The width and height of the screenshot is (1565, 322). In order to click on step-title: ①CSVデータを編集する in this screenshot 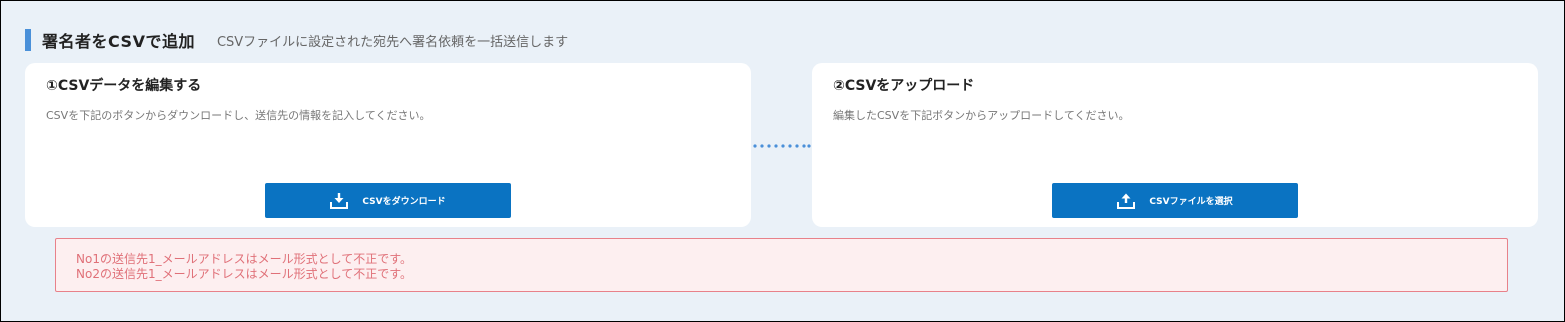, I will do `click(124, 86)`.